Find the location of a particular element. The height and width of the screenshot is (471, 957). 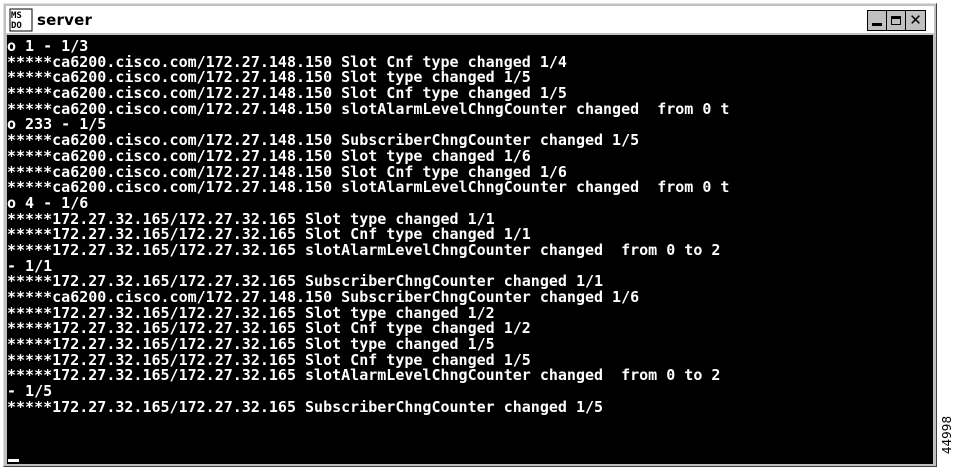

svg-text: MS is located at coordinates (16, 16).